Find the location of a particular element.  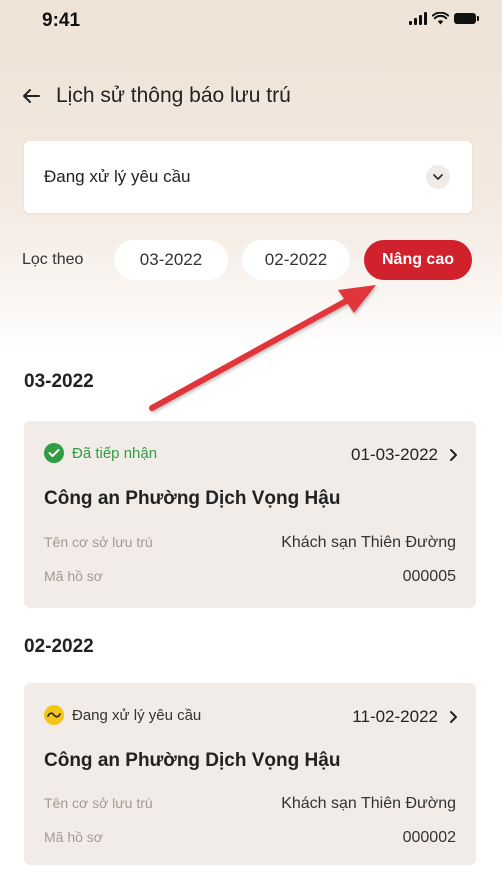

status-time: 9:41 is located at coordinates (61, 20).